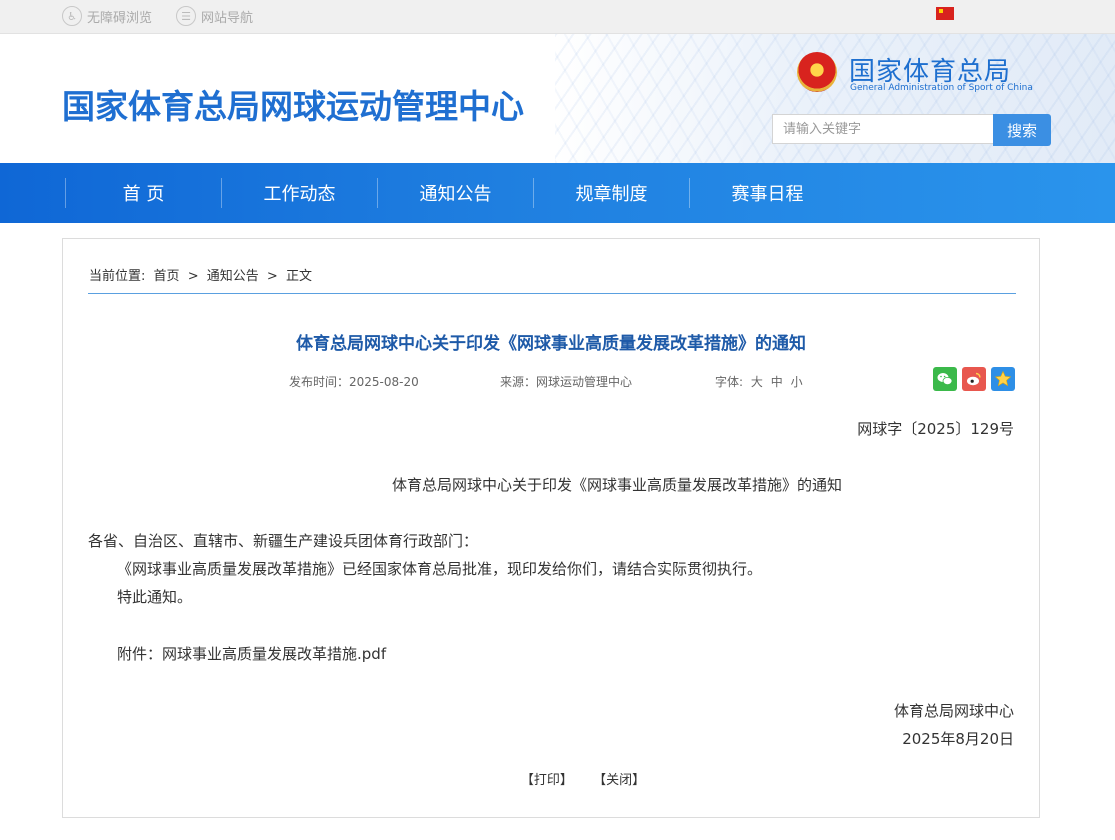 This screenshot has width=1115, height=840. I want to click on accessibility-link: ♿ 无障碍浏览, so click(107, 16).